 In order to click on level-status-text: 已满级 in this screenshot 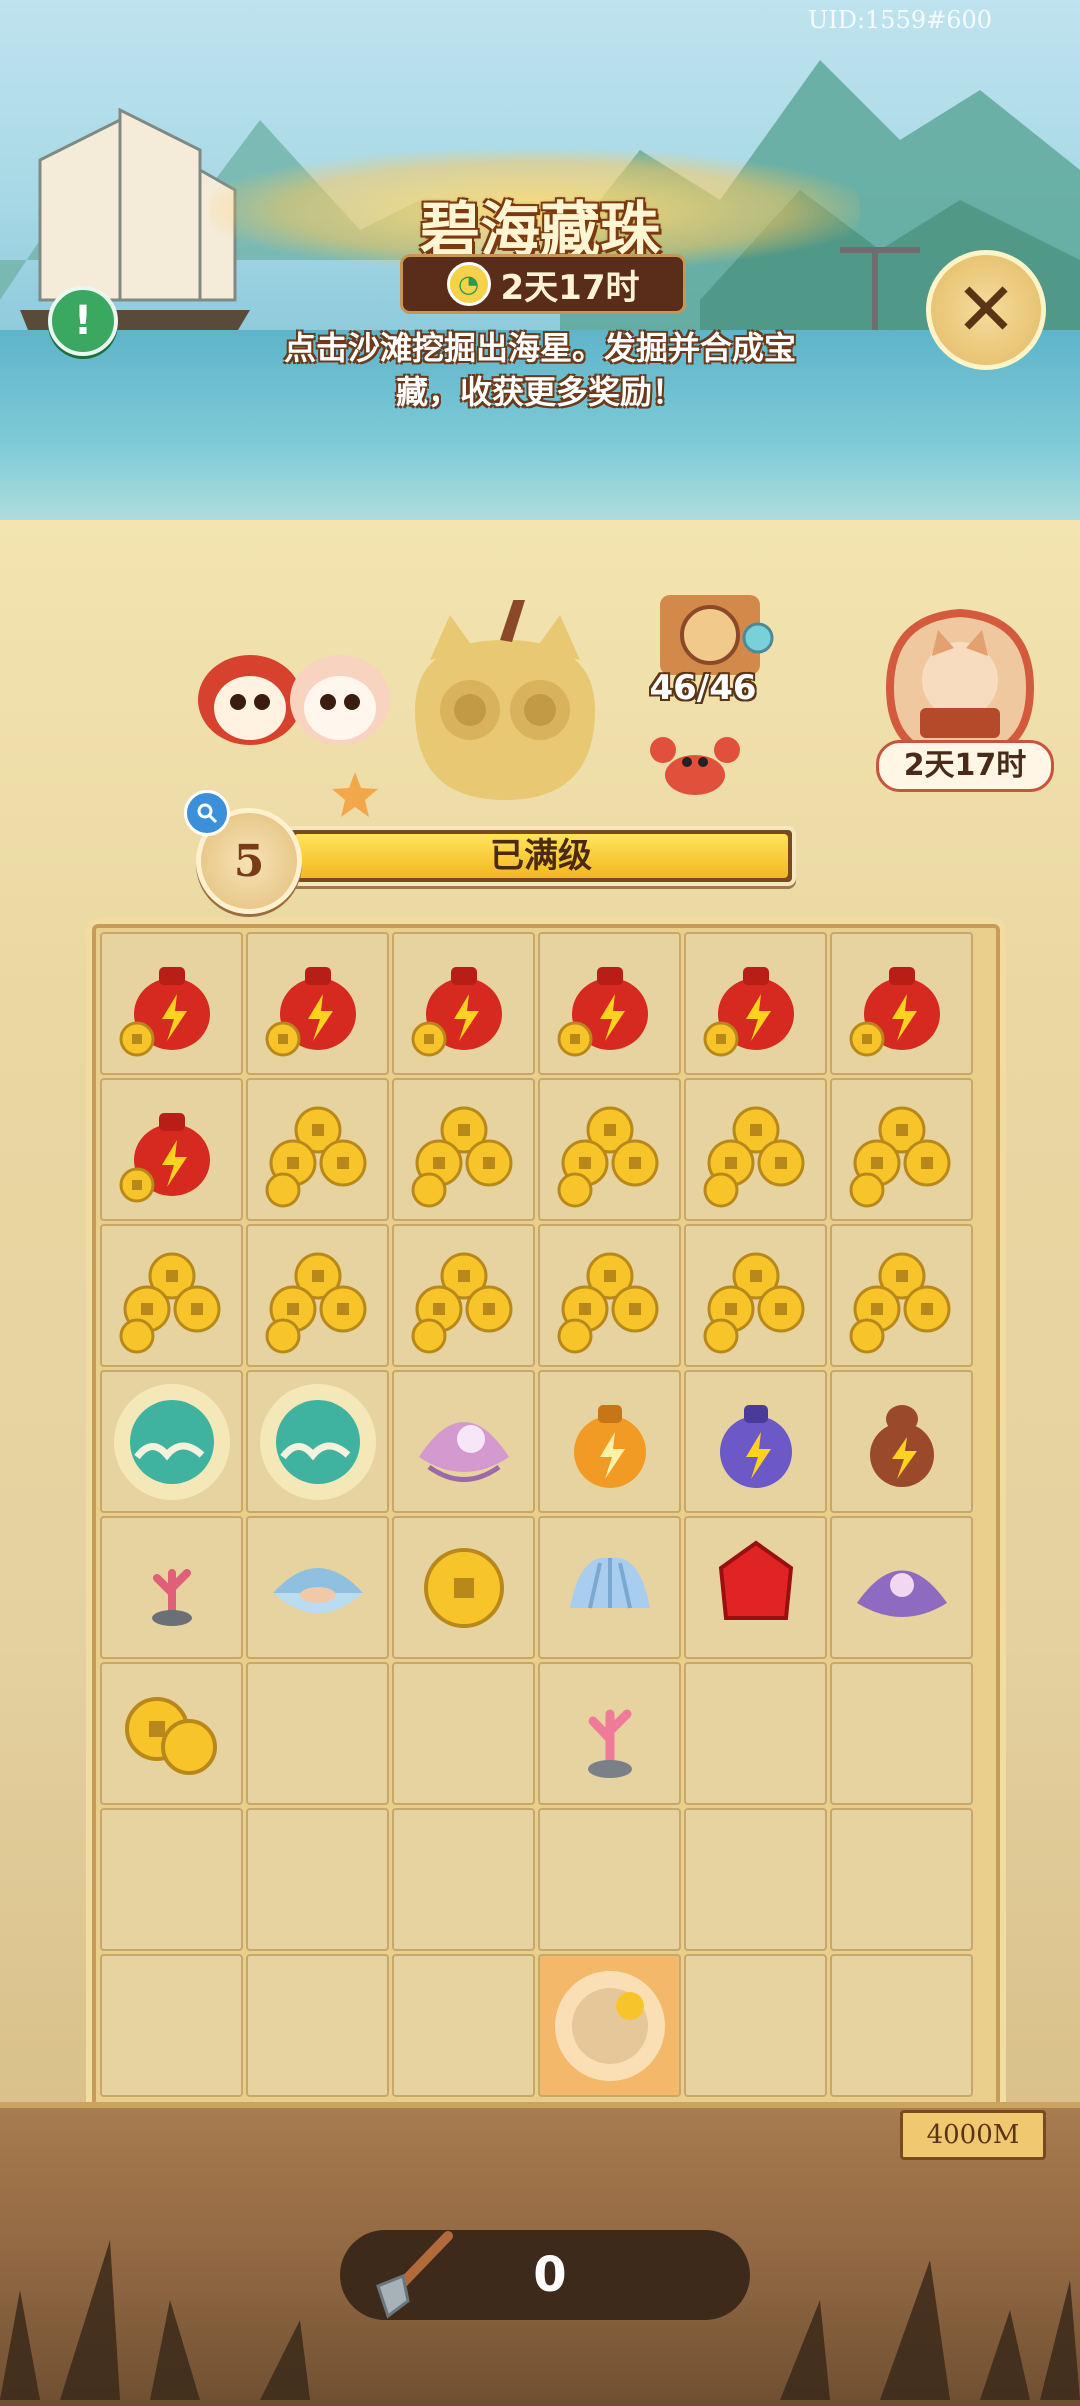, I will do `click(541, 856)`.